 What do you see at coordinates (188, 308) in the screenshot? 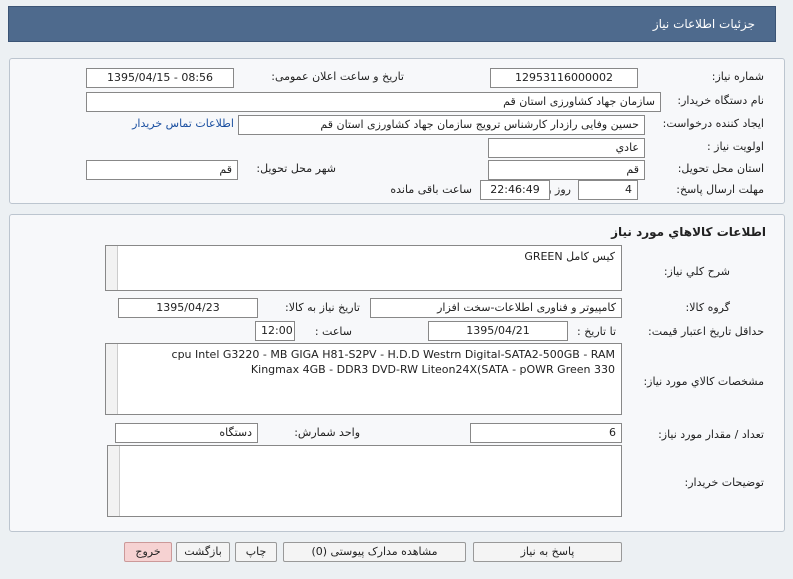
I see `need-date-field: 1395/04/23` at bounding box center [188, 308].